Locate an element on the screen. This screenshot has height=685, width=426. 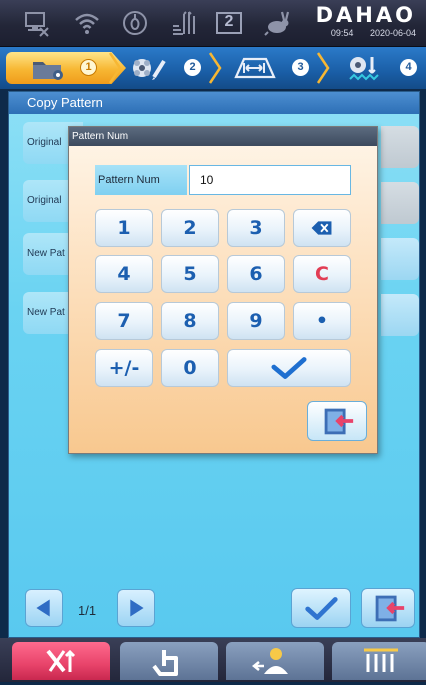
prev-page-button is located at coordinates (44, 608).